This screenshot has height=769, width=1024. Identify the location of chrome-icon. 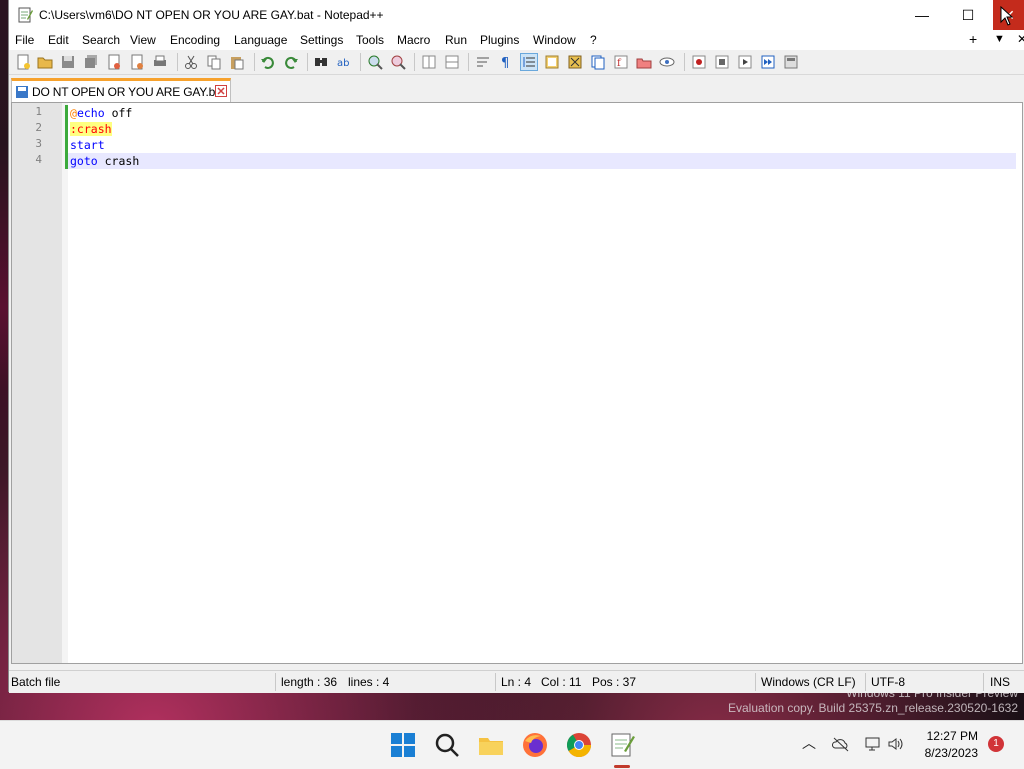
(579, 745).